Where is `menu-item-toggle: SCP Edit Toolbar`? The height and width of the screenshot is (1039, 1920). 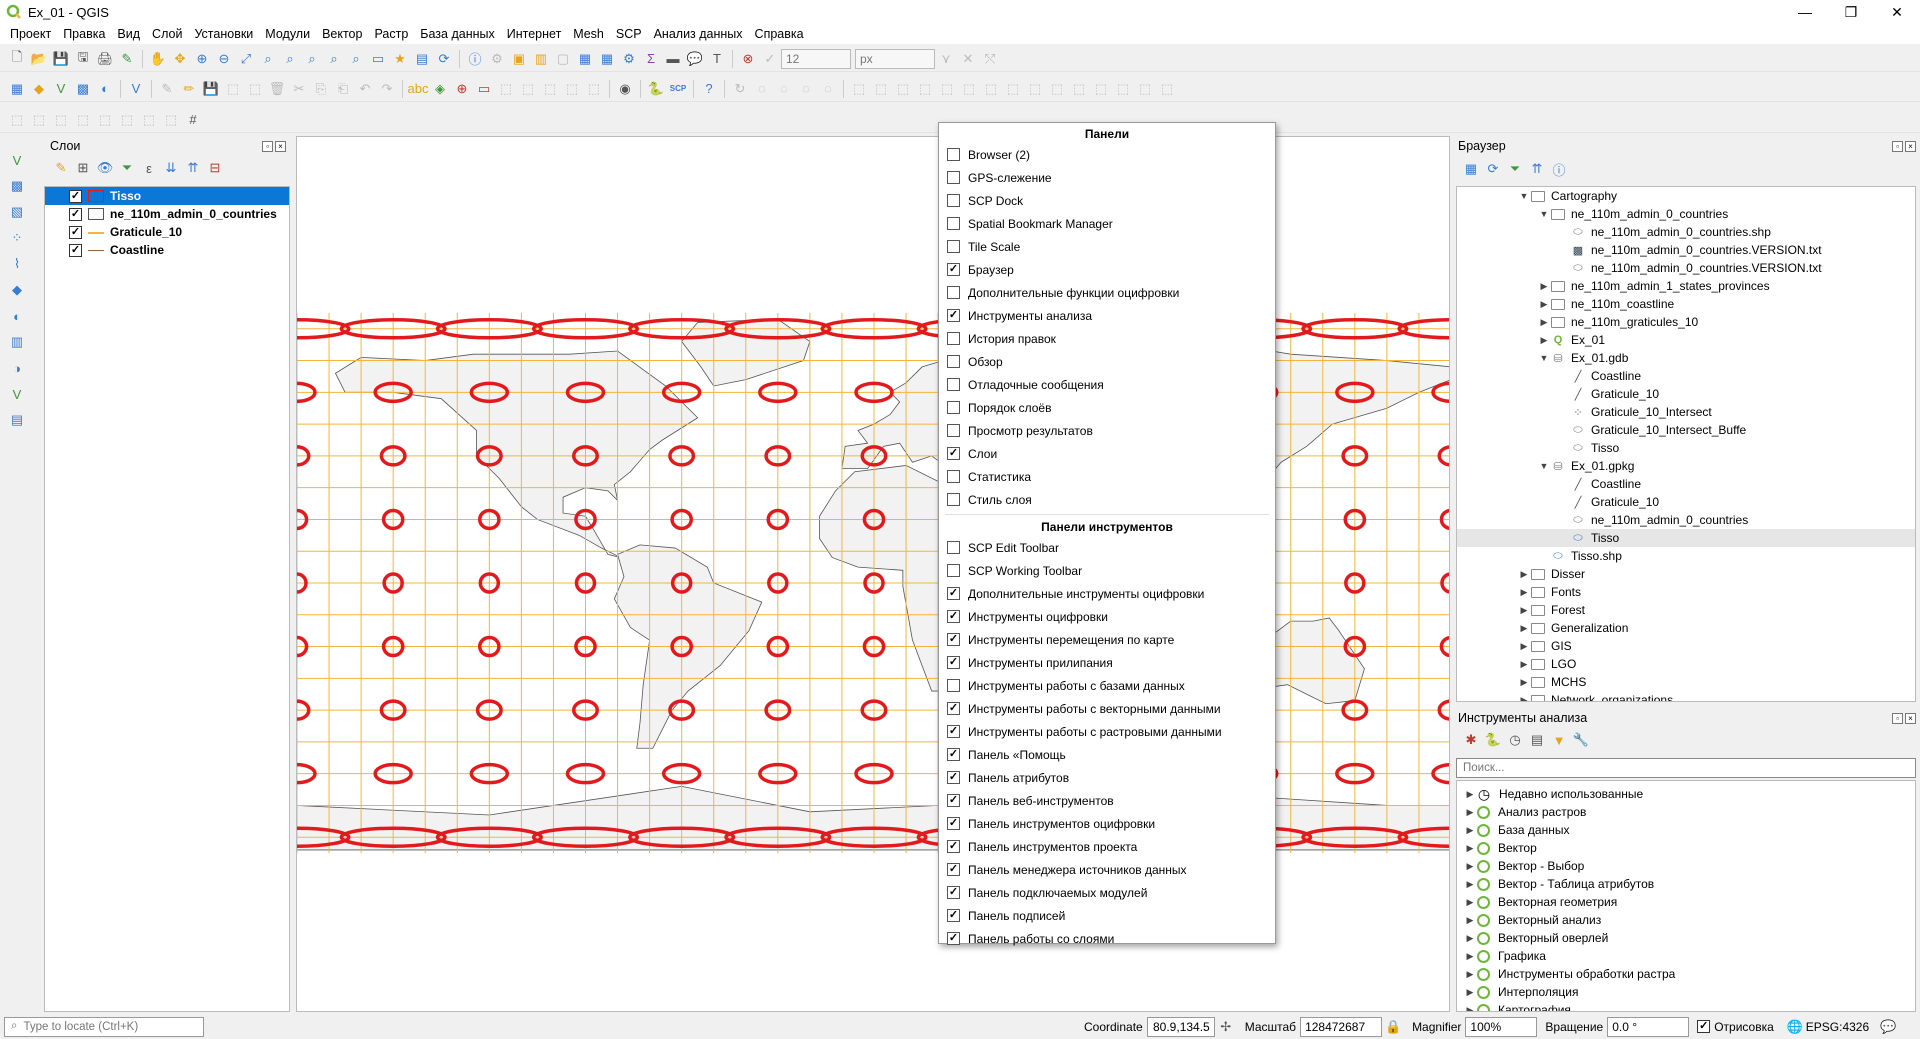
menu-item-toggle: SCP Edit Toolbar is located at coordinates (1107, 547).